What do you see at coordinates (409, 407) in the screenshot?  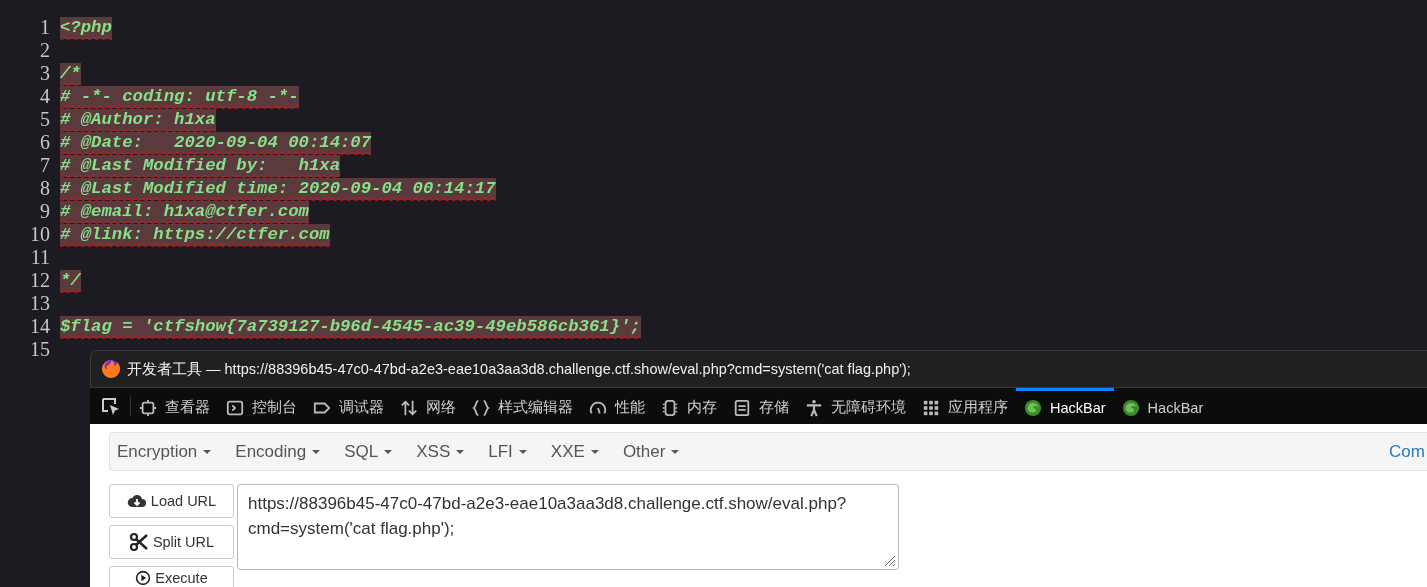 I see `network-arrows-icon` at bounding box center [409, 407].